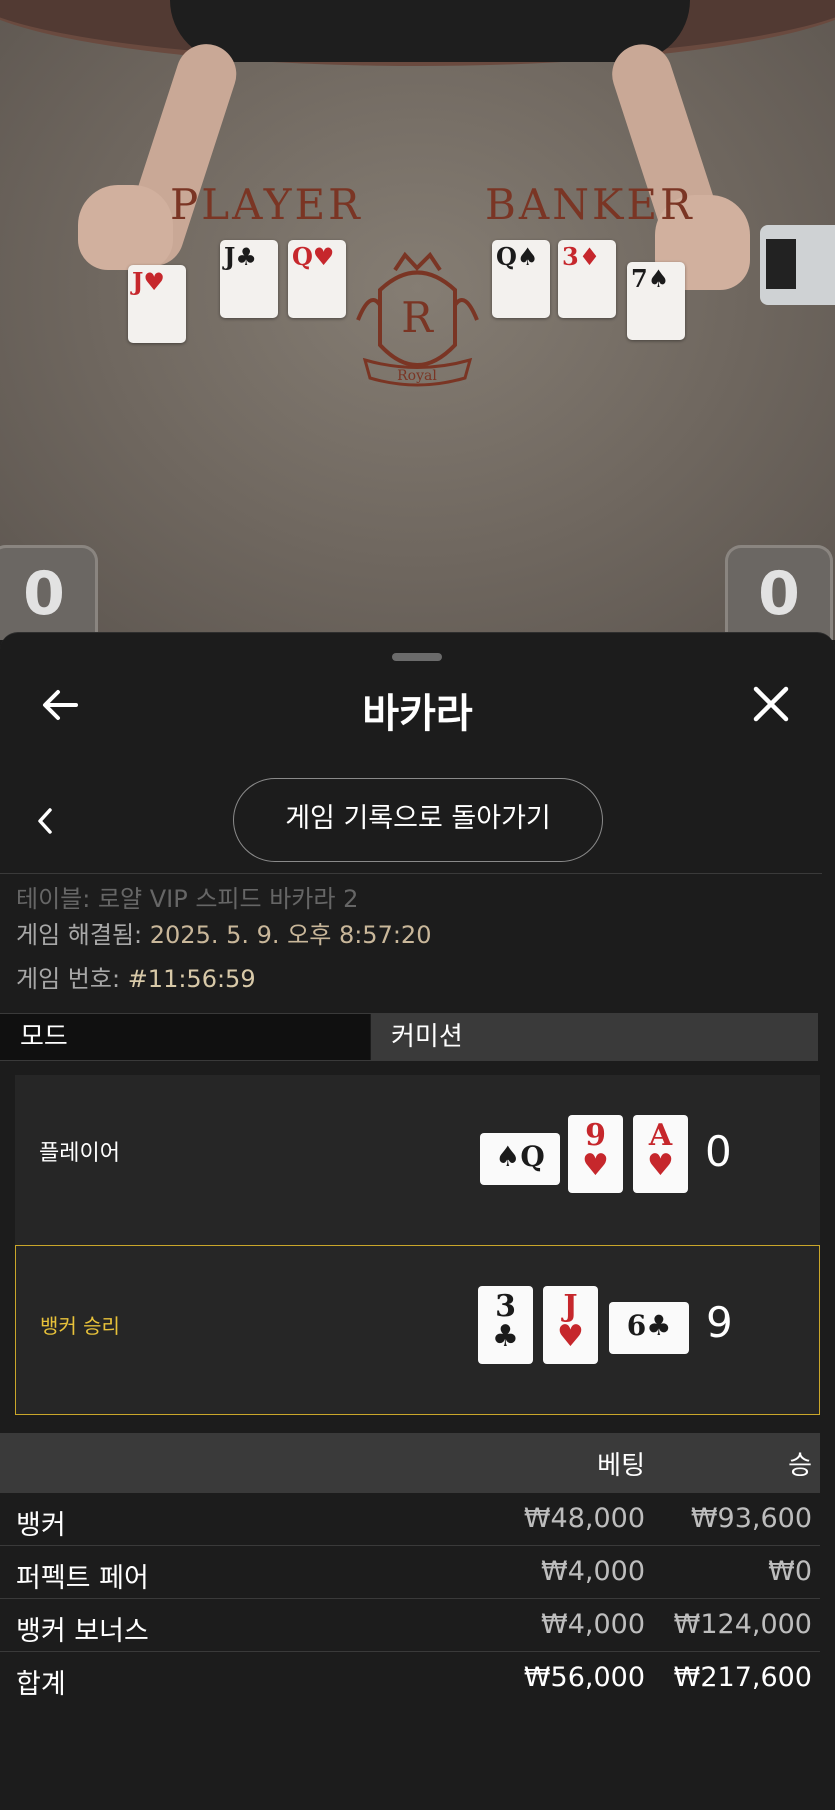  I want to click on table-name-text: 테이블: 로얄 VIP 스피드 바카라 2, so click(187, 899).